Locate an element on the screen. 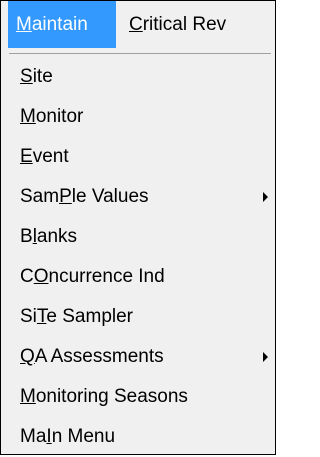  menu-item-text: B is located at coordinates (26, 236).